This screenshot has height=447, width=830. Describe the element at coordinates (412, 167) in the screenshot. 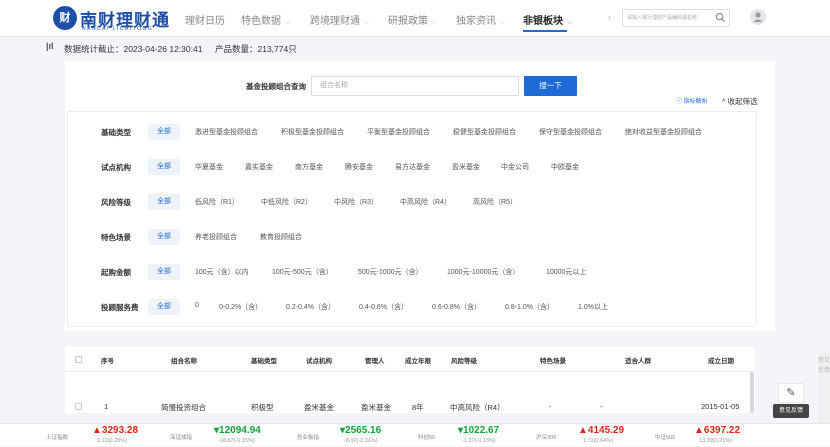

I see `filter-option: 易方达基金` at that location.